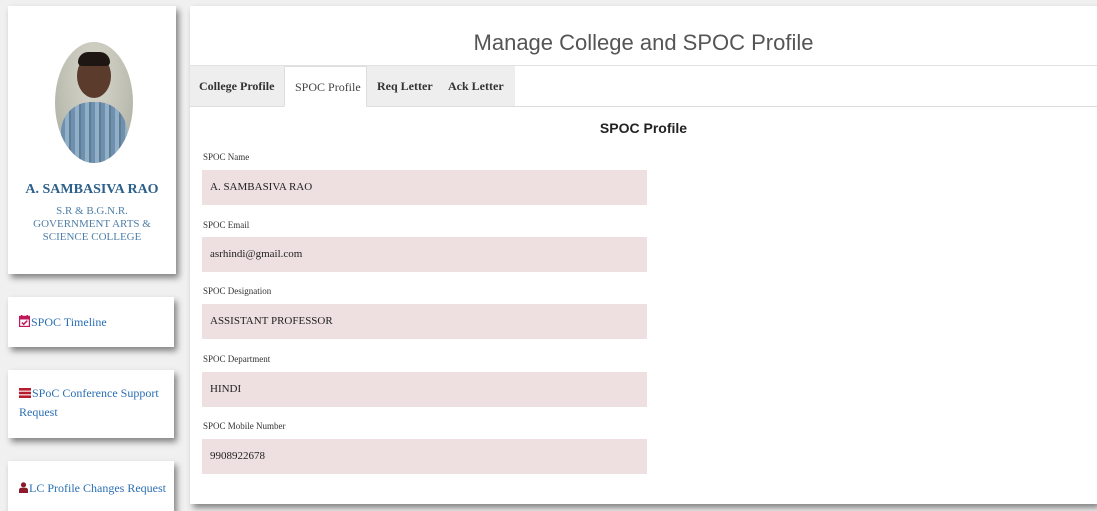 This screenshot has width=1097, height=511. What do you see at coordinates (237, 86) in the screenshot?
I see `tab-college-profile: College Profile` at bounding box center [237, 86].